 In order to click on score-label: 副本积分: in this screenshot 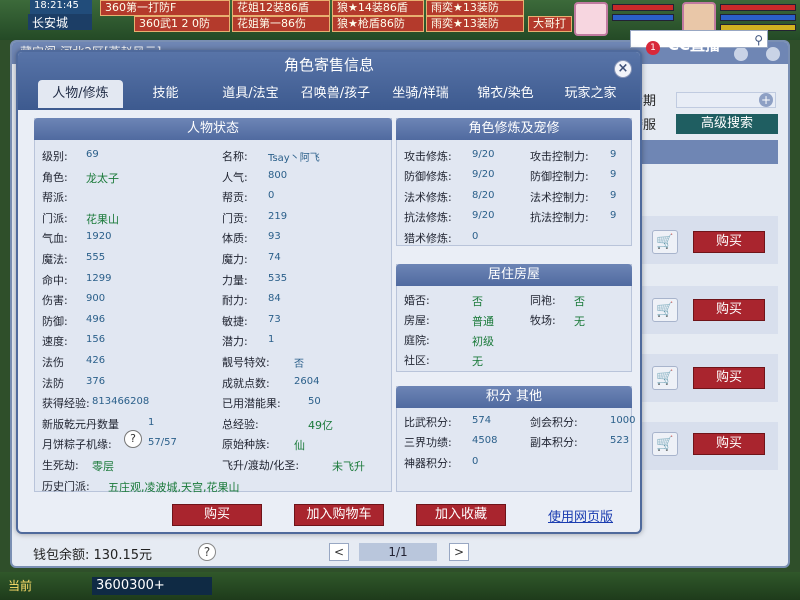, I will do `click(554, 443)`.